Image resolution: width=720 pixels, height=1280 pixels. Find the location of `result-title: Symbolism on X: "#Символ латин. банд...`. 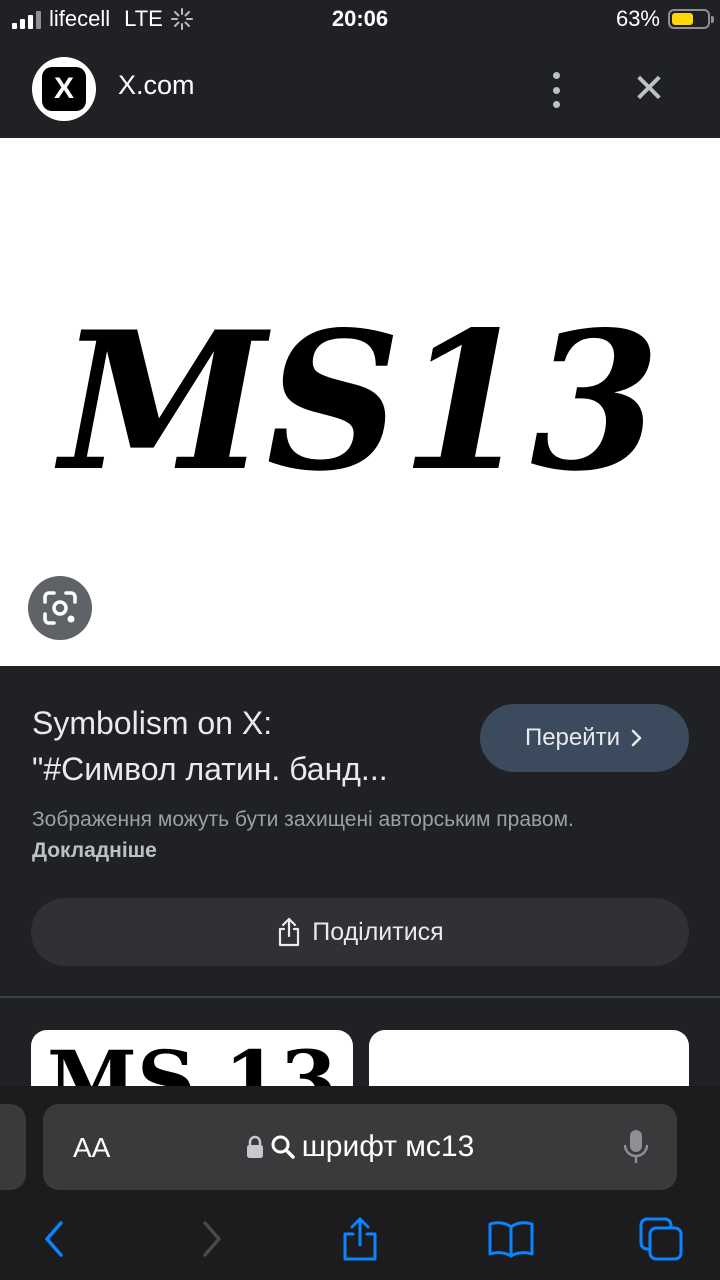

result-title: Symbolism on X: "#Символ латин. банд... is located at coordinates (242, 746).